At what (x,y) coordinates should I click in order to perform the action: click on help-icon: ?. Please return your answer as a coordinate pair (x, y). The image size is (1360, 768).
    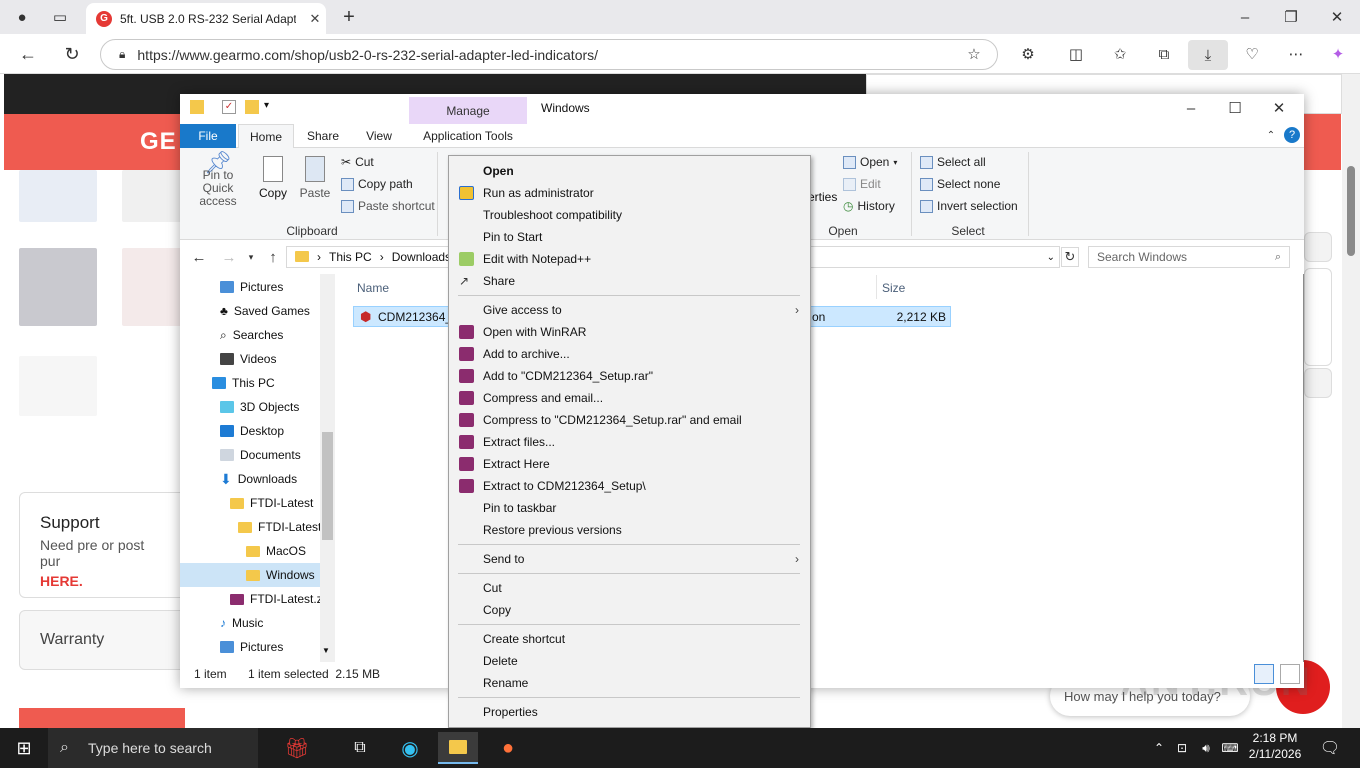
    Looking at the image, I should click on (1292, 135).